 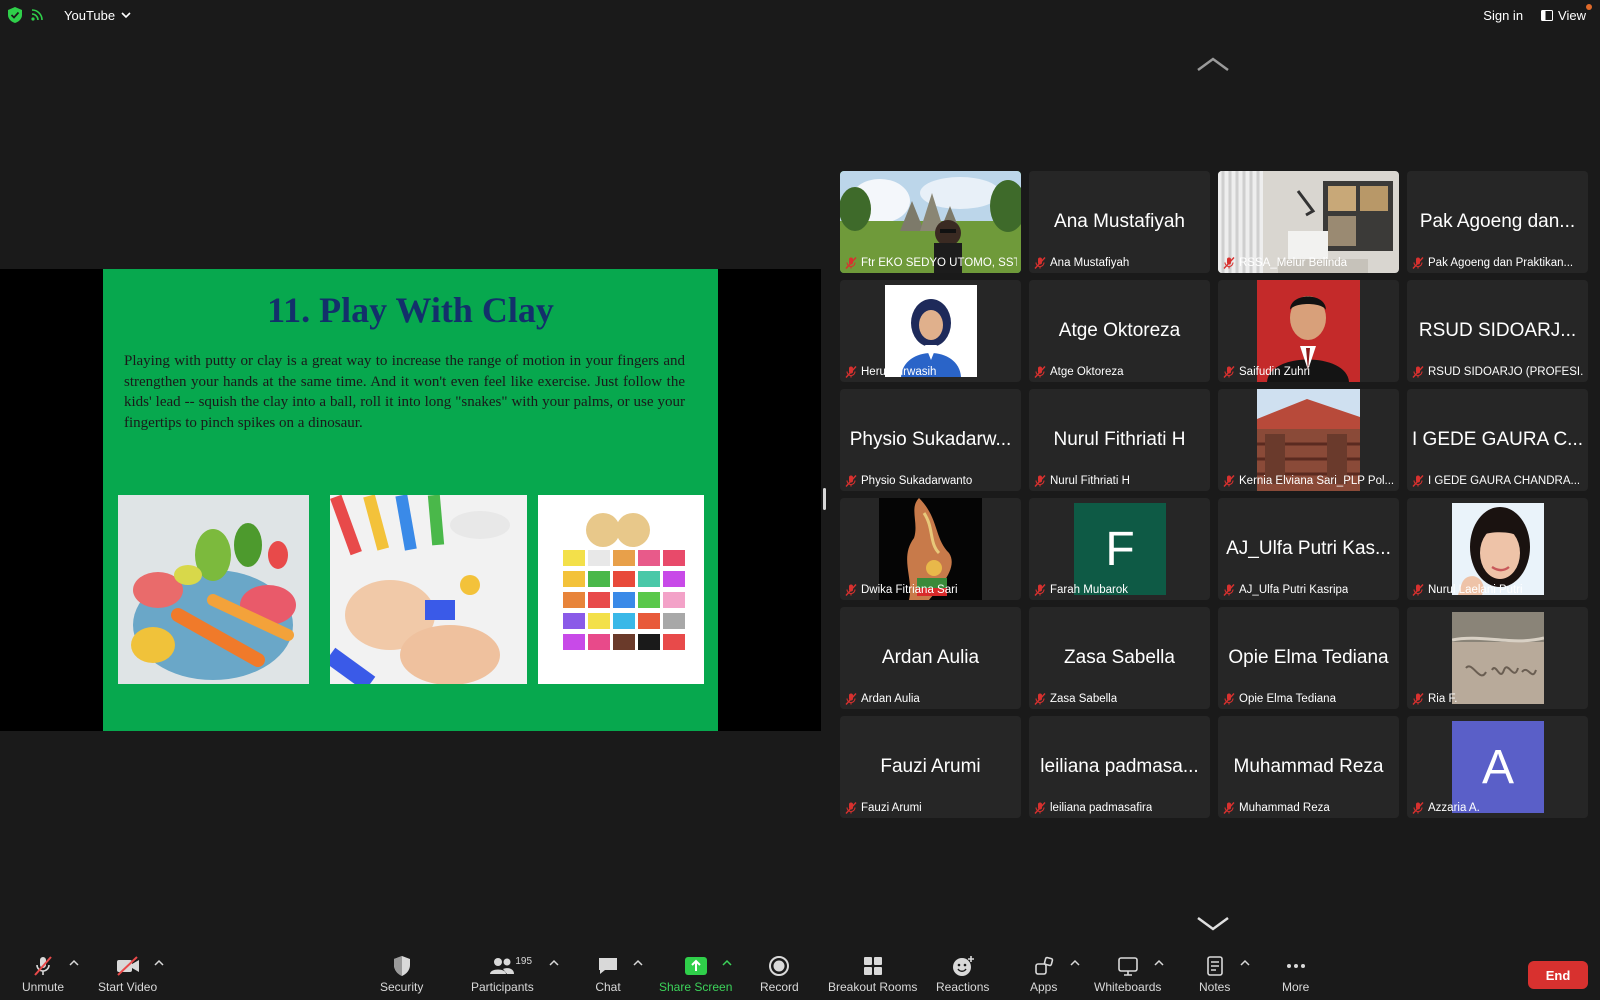 I want to click on participant-avatar: F, so click(x=1120, y=549).